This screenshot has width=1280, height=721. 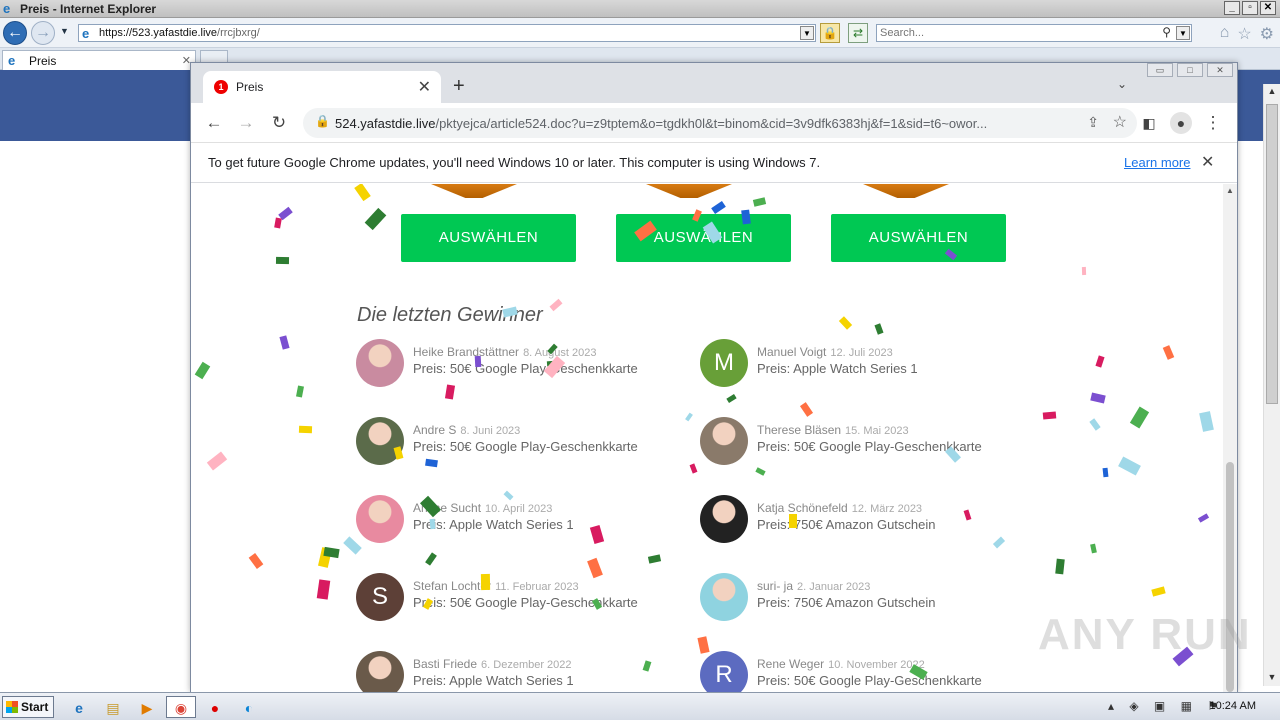 I want to click on search-box: ⚲ ▼, so click(x=1034, y=33).